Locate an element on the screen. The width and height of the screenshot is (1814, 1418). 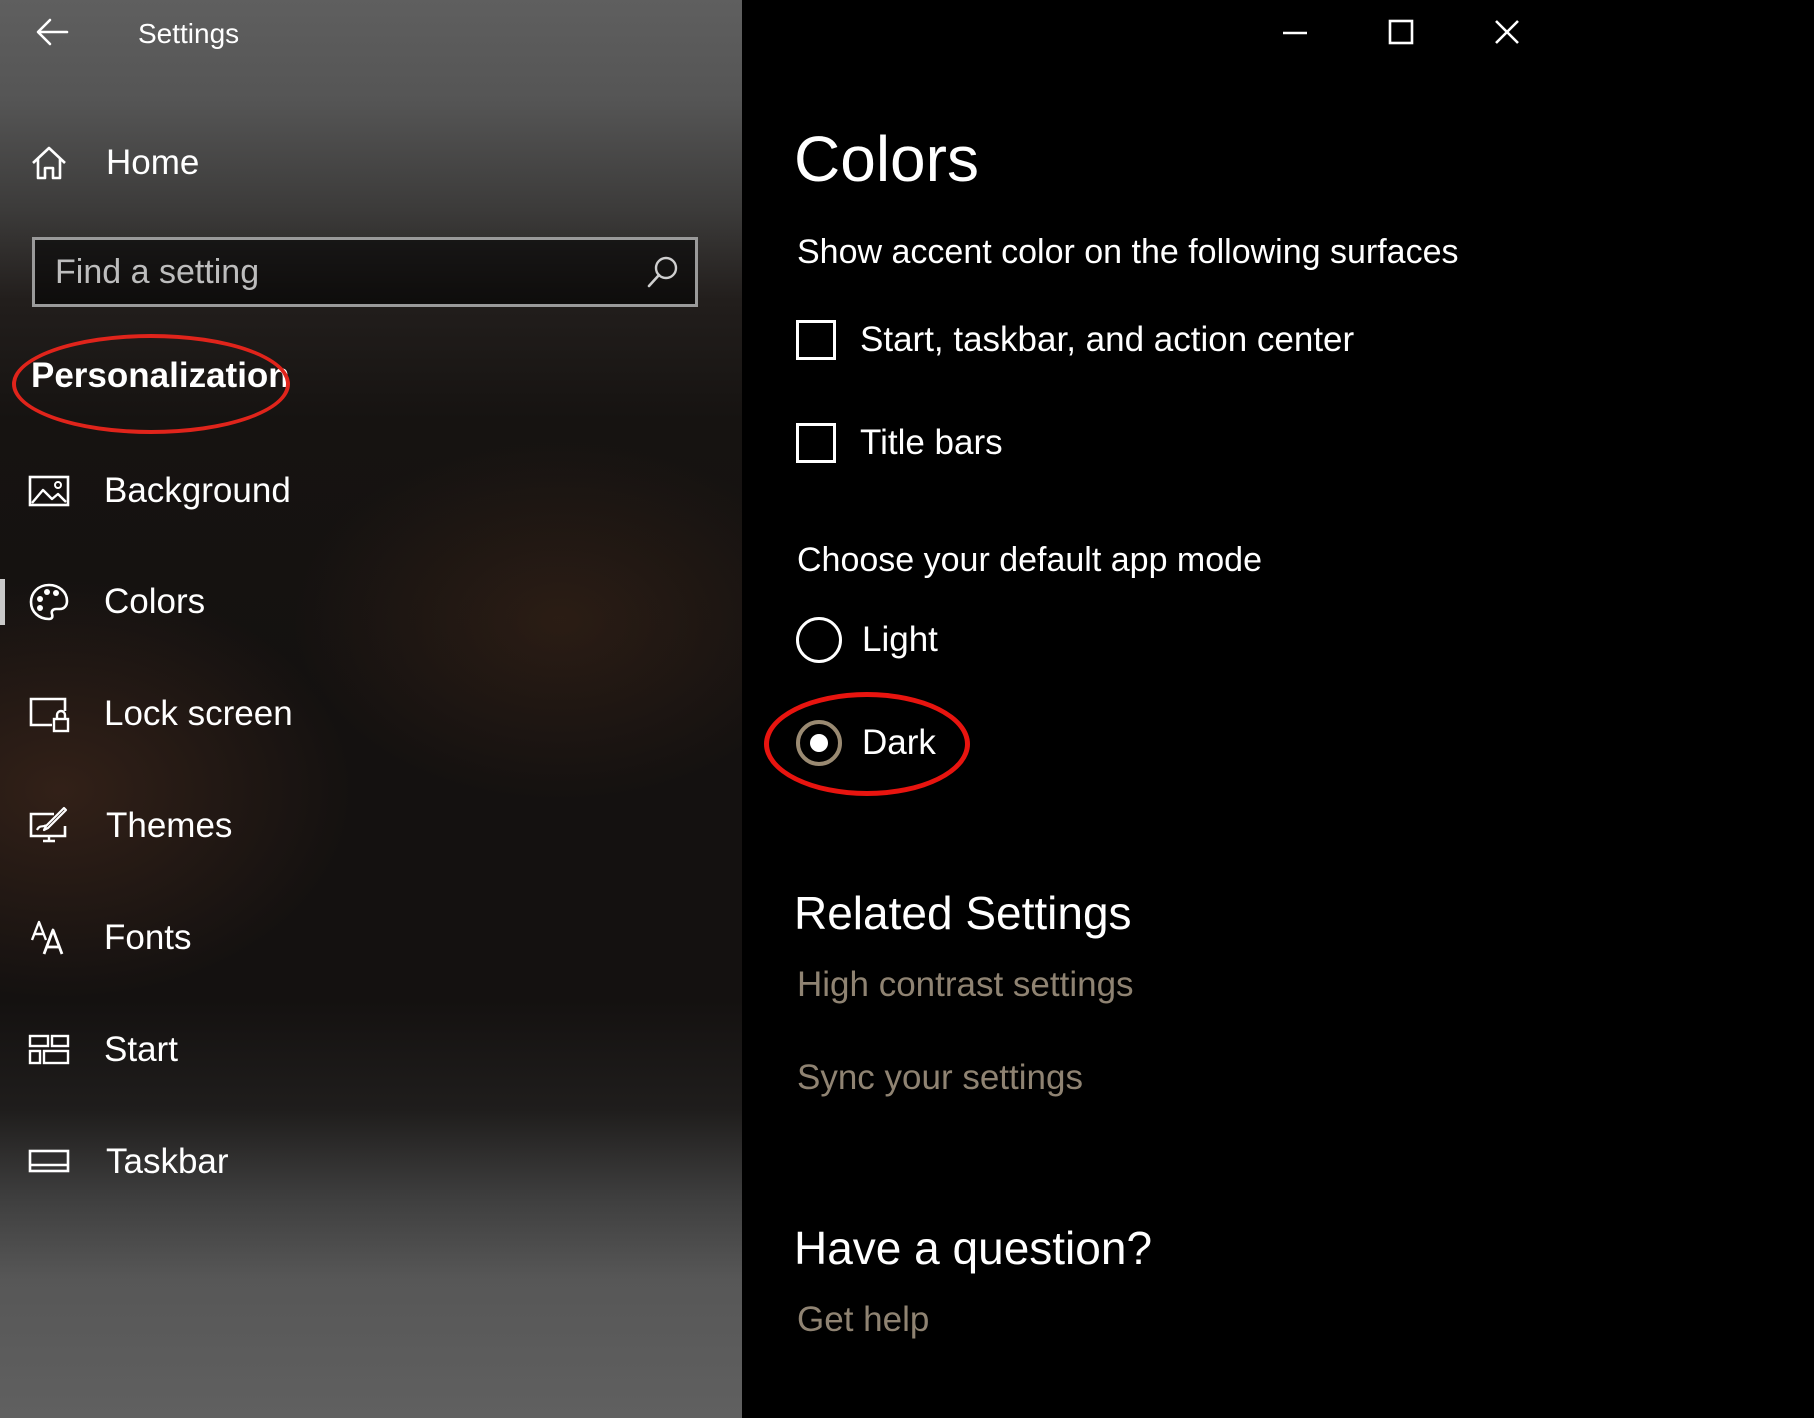
palette-icon is located at coordinates (49, 602).